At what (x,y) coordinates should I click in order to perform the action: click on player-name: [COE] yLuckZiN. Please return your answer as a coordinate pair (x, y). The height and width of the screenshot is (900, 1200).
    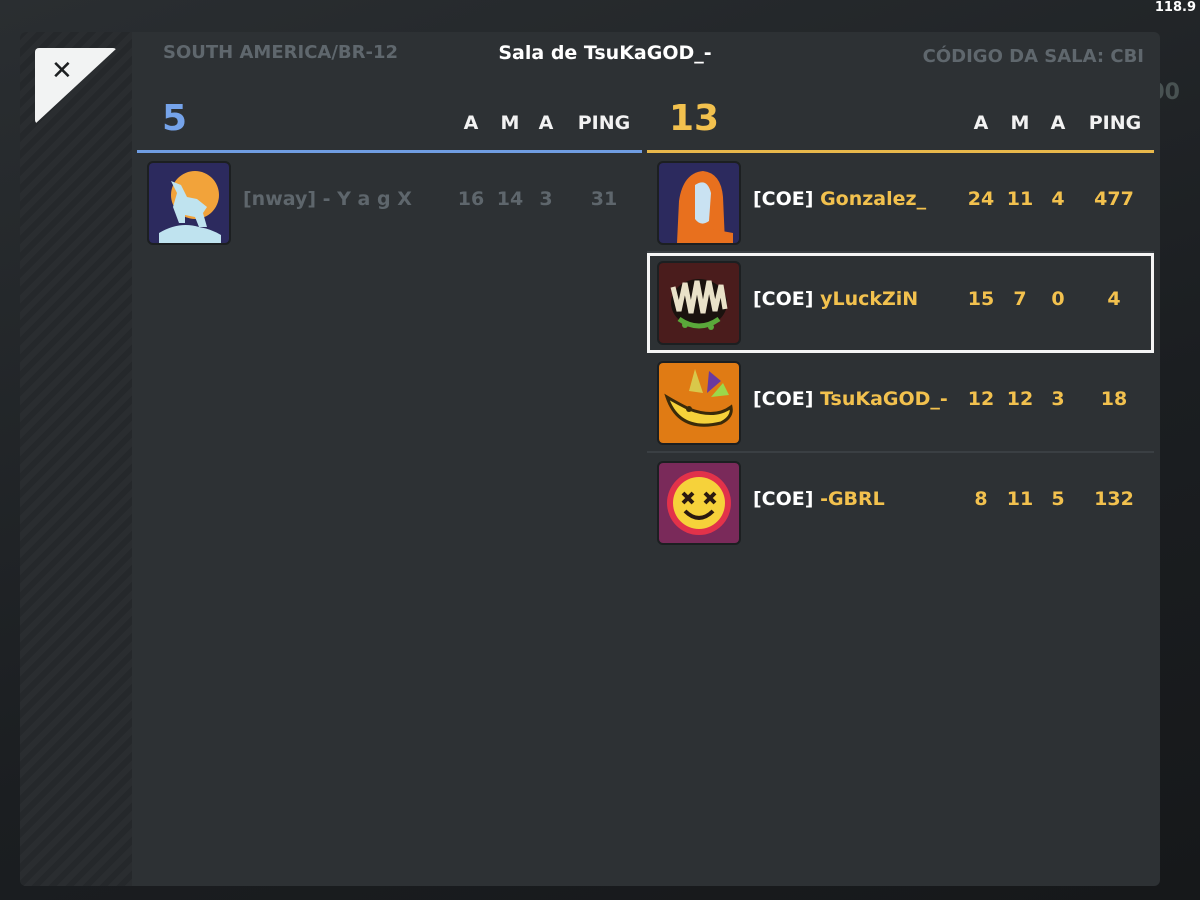
    Looking at the image, I should click on (835, 299).